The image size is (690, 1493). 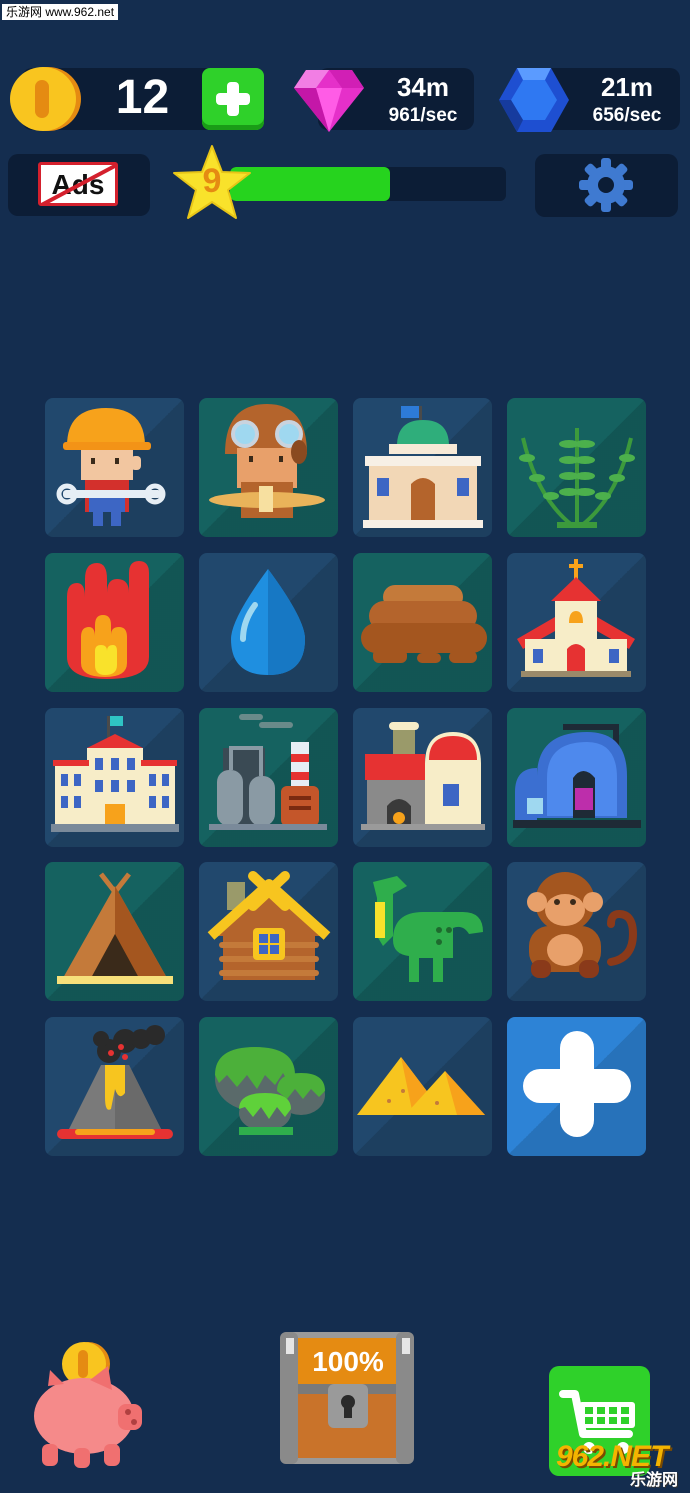 What do you see at coordinates (310, 184) in the screenshot?
I see `level-progress-fill` at bounding box center [310, 184].